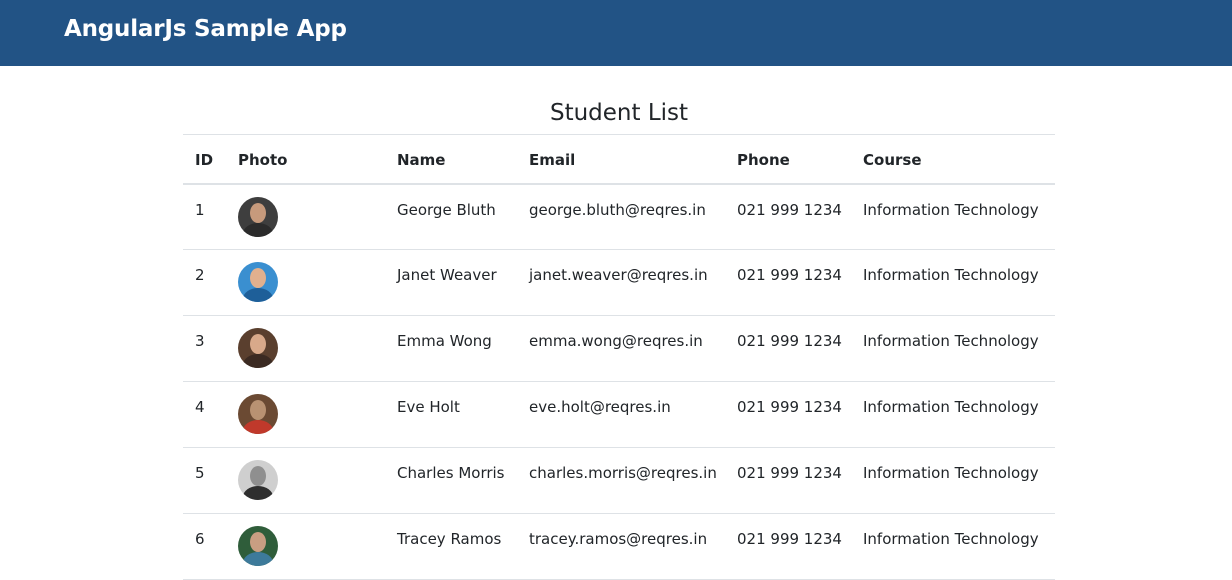 The height and width of the screenshot is (580, 1232). What do you see at coordinates (617, 209) in the screenshot?
I see `cell-email: george.bluth@reqres.in` at bounding box center [617, 209].